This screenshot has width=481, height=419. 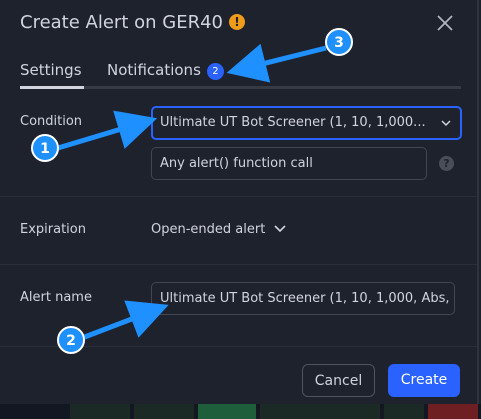 I want to click on tab-settings-label: Settings, so click(x=51, y=70).